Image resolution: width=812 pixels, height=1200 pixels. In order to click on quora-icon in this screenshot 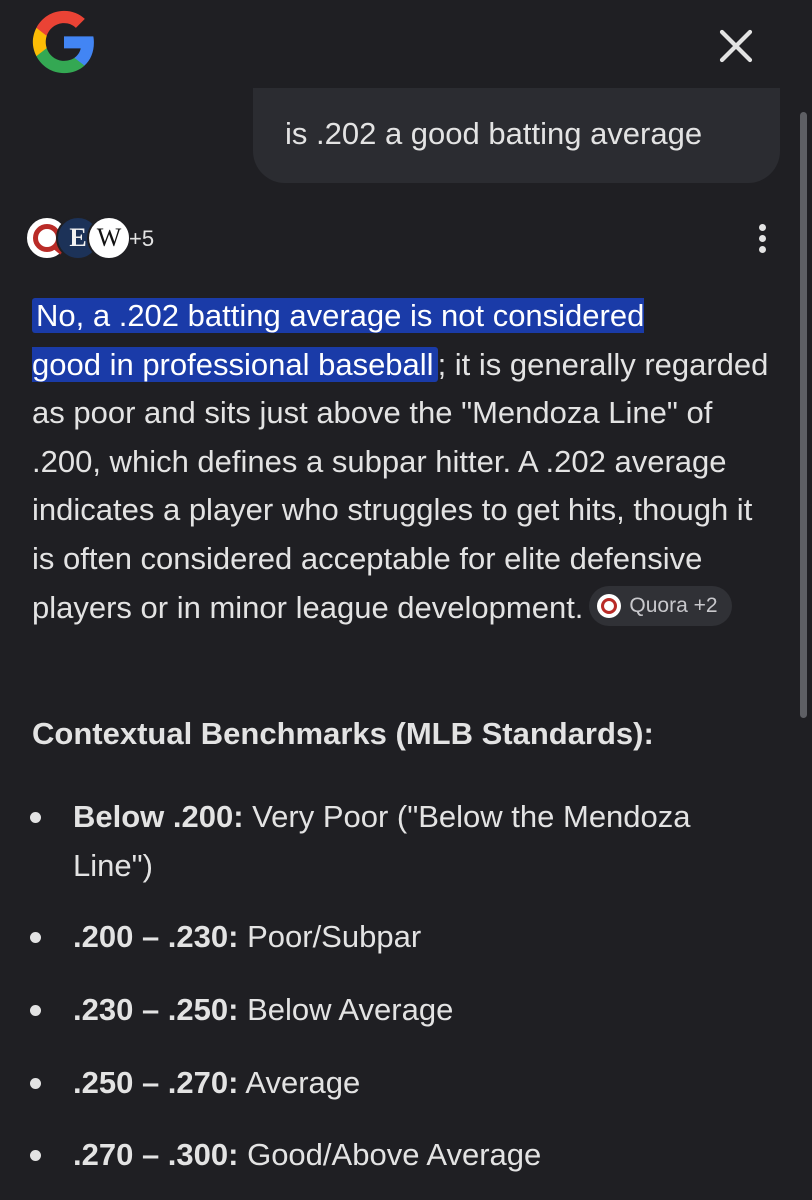, I will do `click(609, 606)`.